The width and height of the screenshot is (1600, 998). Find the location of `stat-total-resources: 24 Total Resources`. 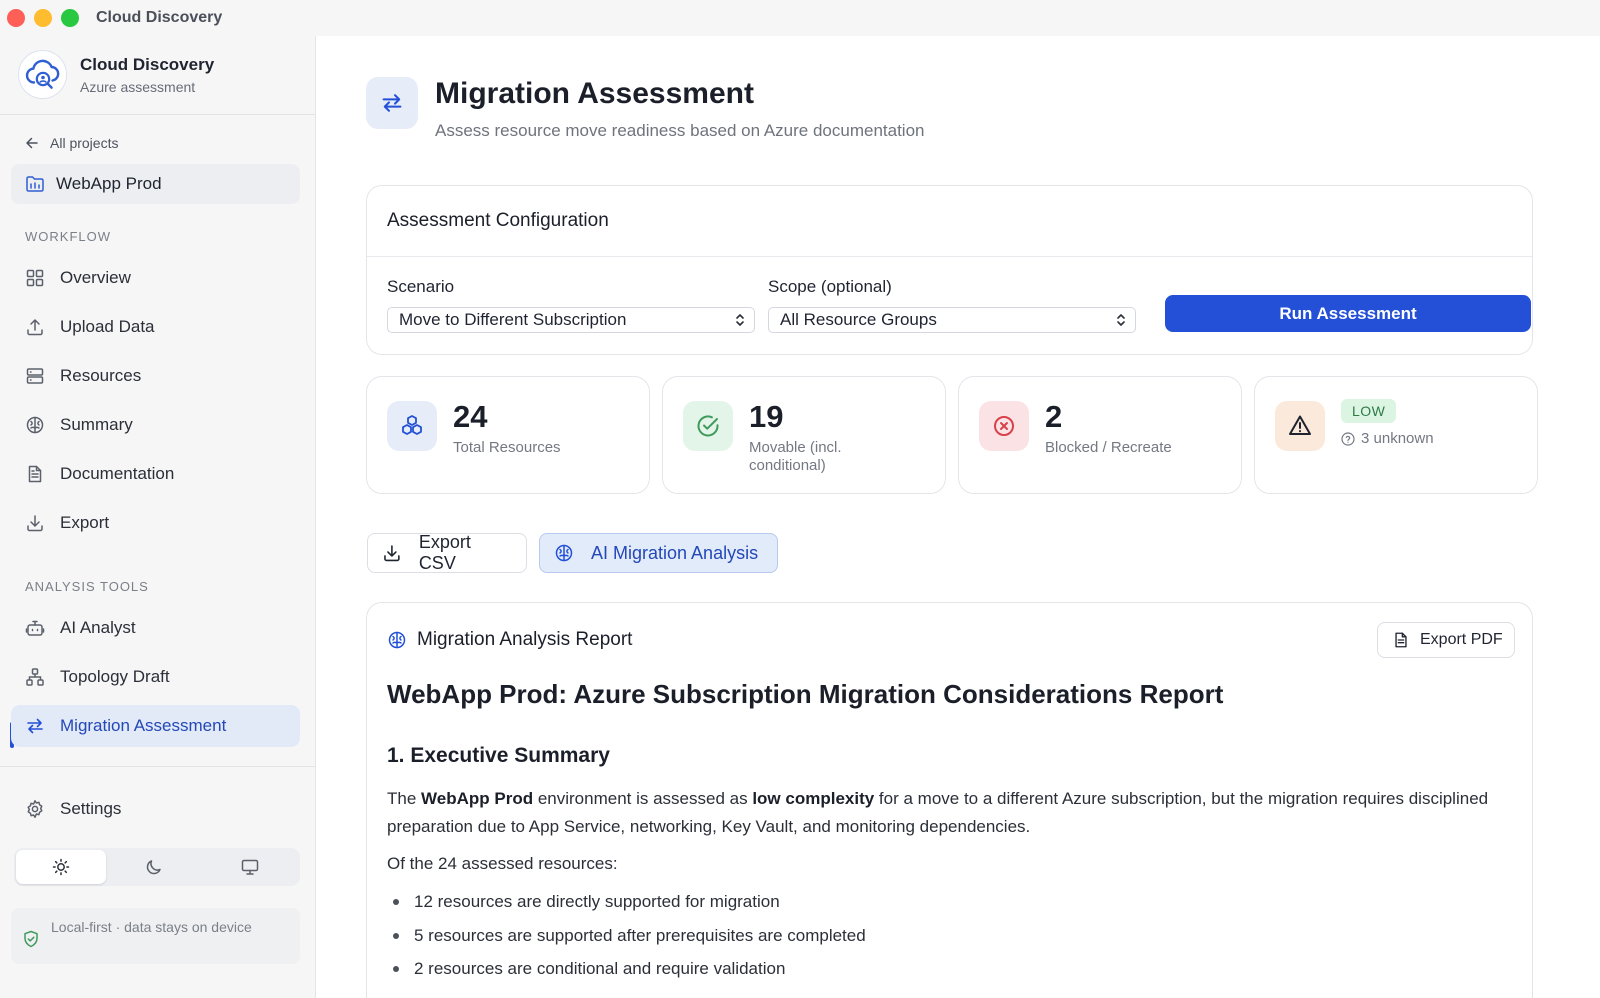

stat-total-resources: 24 Total Resources is located at coordinates (508, 435).